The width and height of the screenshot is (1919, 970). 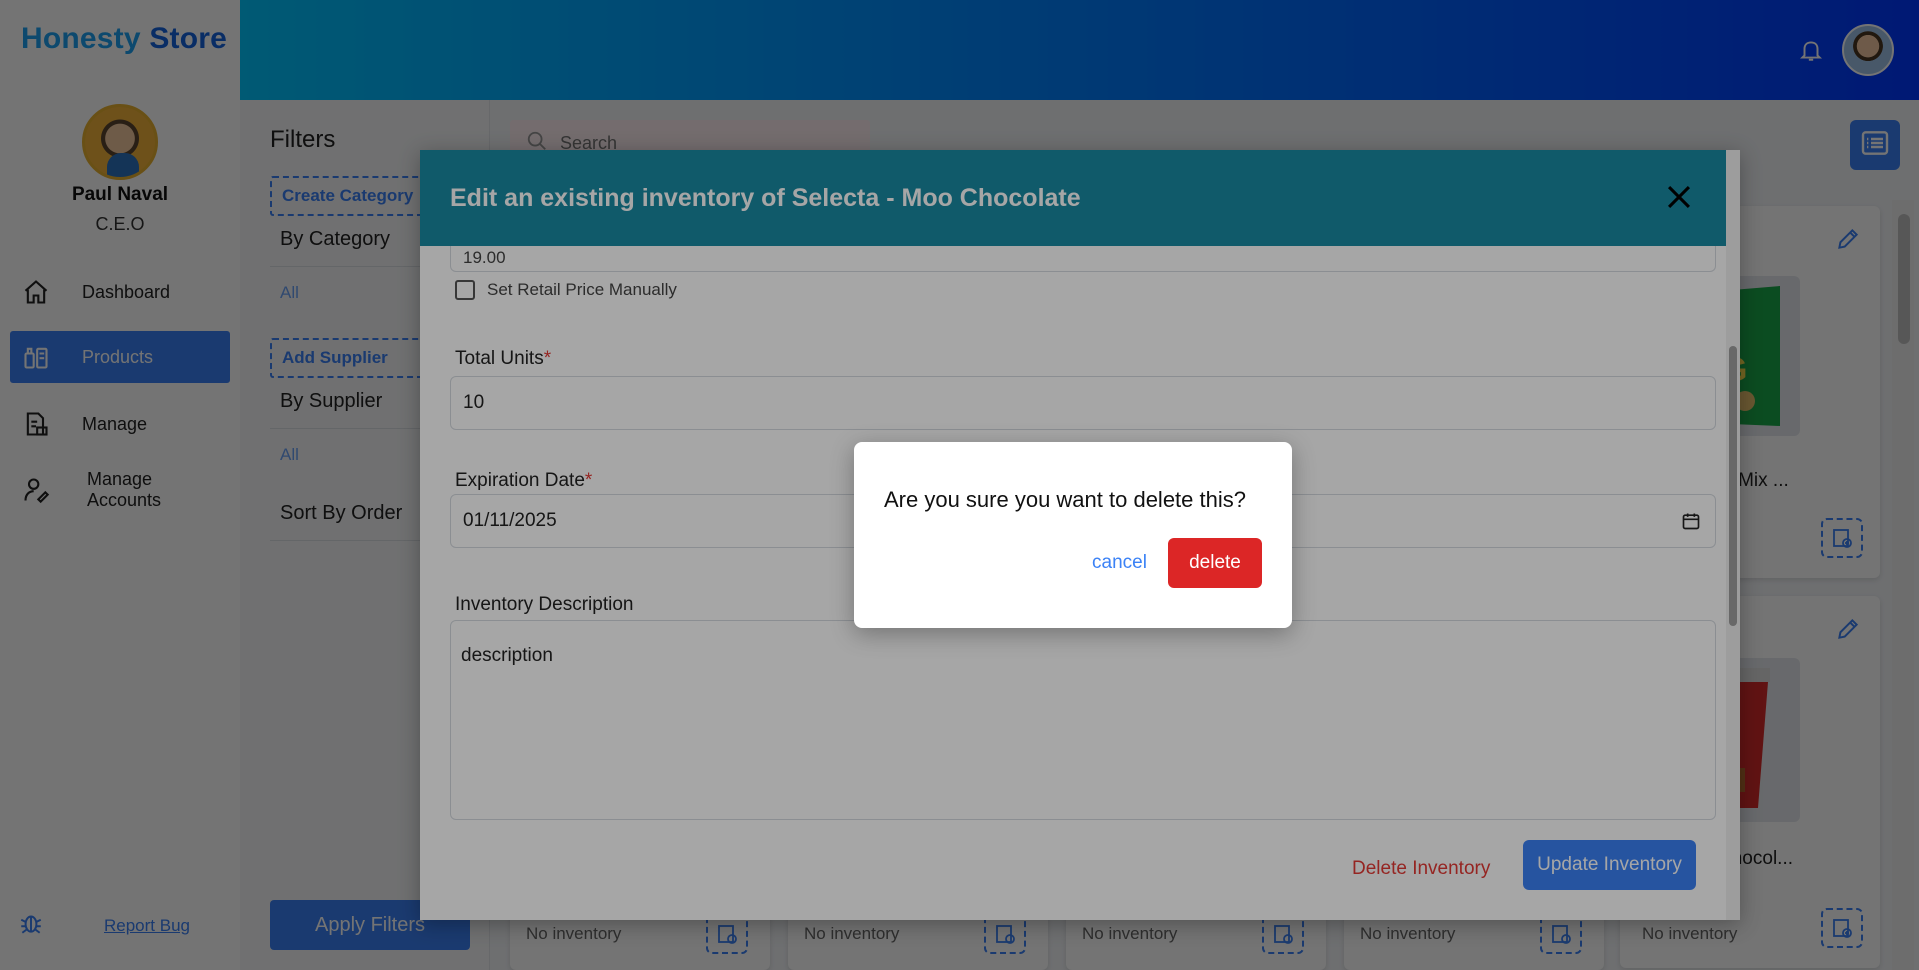 What do you see at coordinates (1065, 499) in the screenshot?
I see `confirm-question: Are you sure you want to delete this?` at bounding box center [1065, 499].